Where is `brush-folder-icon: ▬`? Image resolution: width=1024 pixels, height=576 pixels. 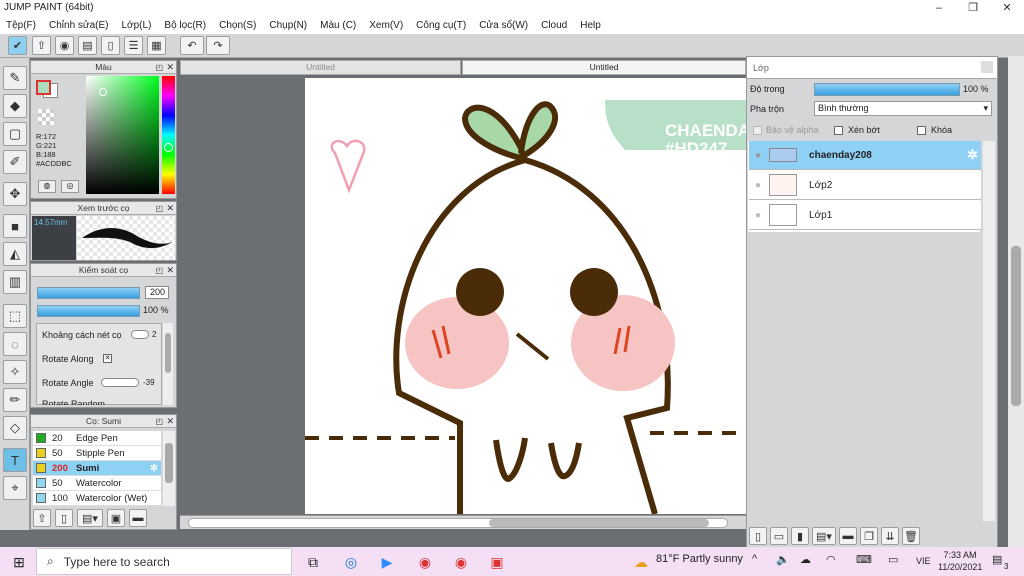 brush-folder-icon: ▬ is located at coordinates (138, 518).